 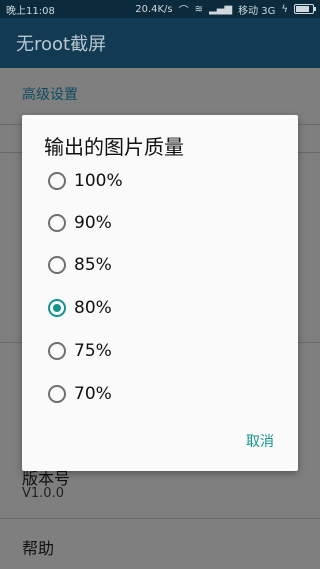 I want to click on option-label: 100%, so click(x=98, y=181).